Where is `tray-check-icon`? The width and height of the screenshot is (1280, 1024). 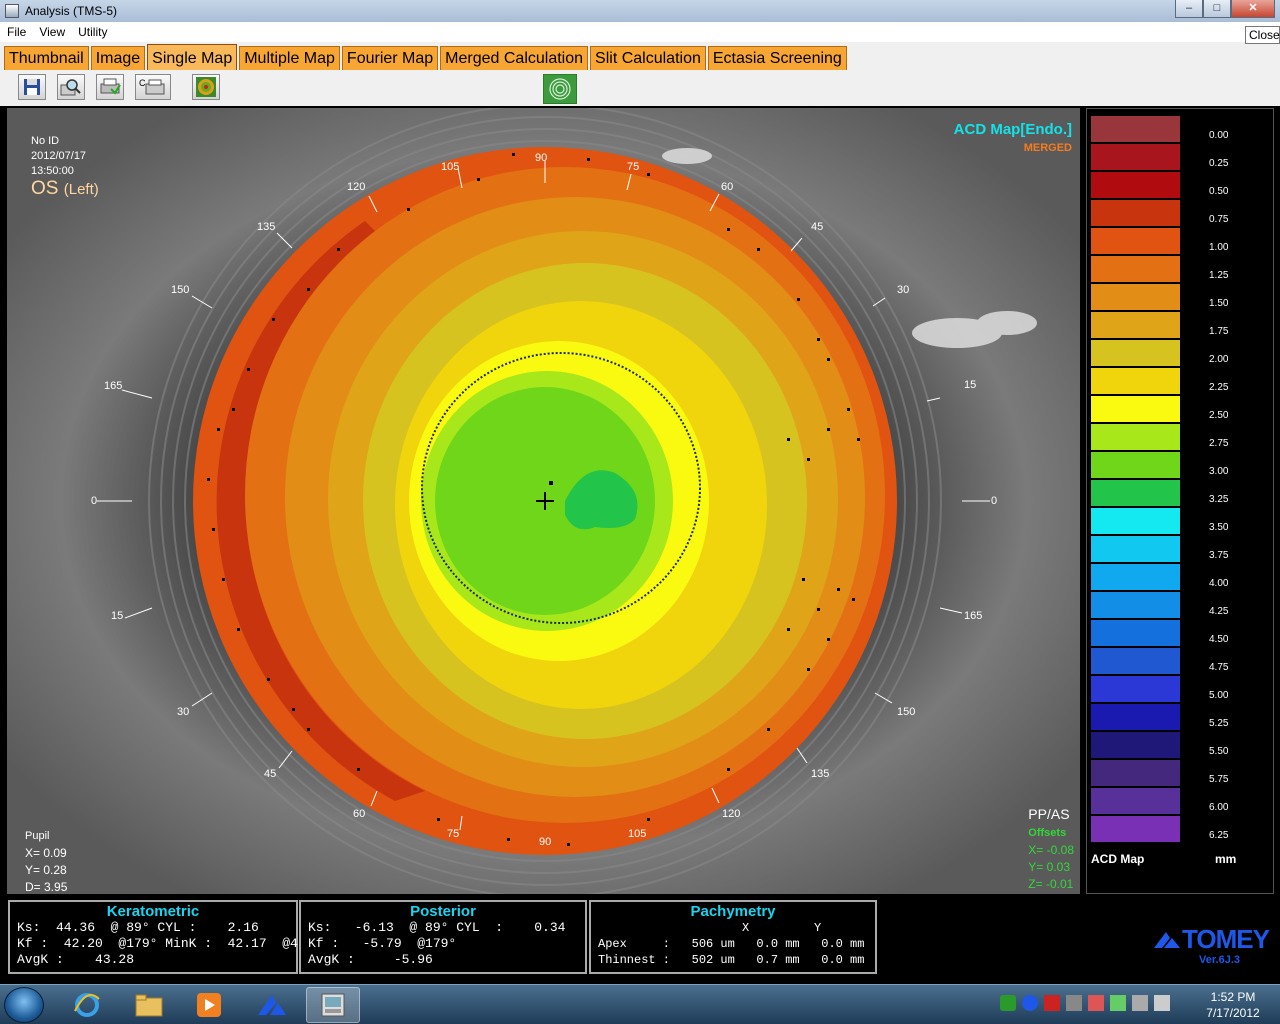
tray-check-icon is located at coordinates (1008, 1003).